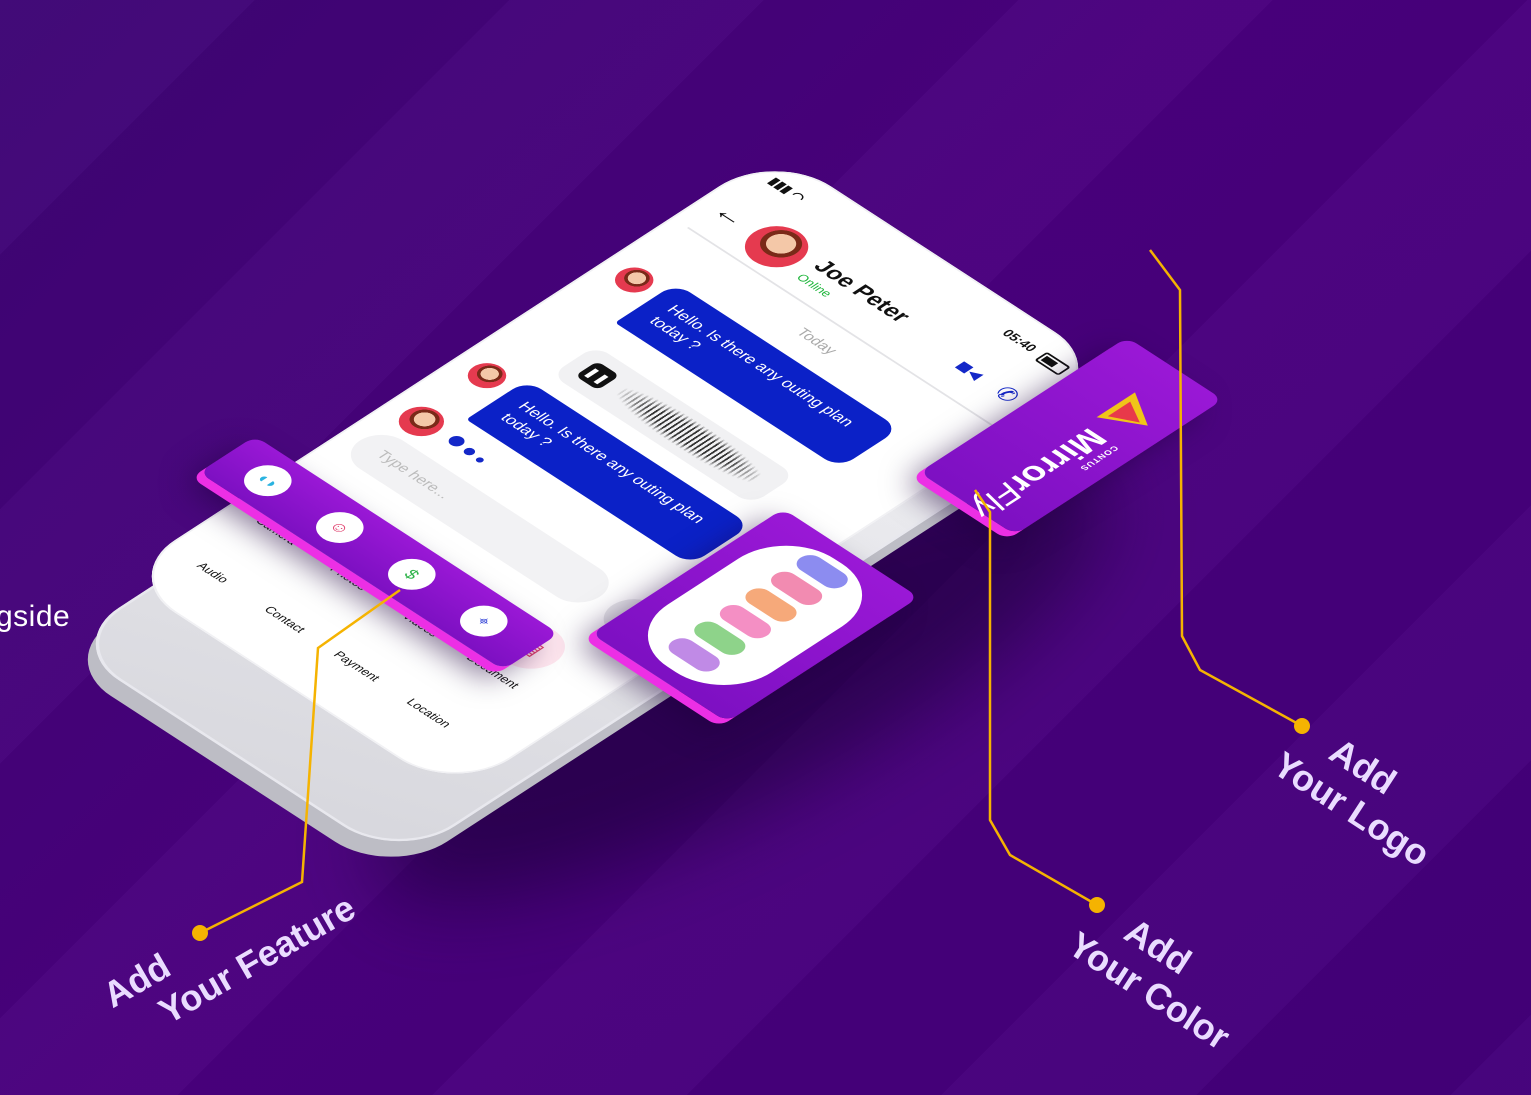 The height and width of the screenshot is (1095, 1531). Describe the element at coordinates (484, 621) in the screenshot. I see `location-pin-icon: ⌖` at that location.